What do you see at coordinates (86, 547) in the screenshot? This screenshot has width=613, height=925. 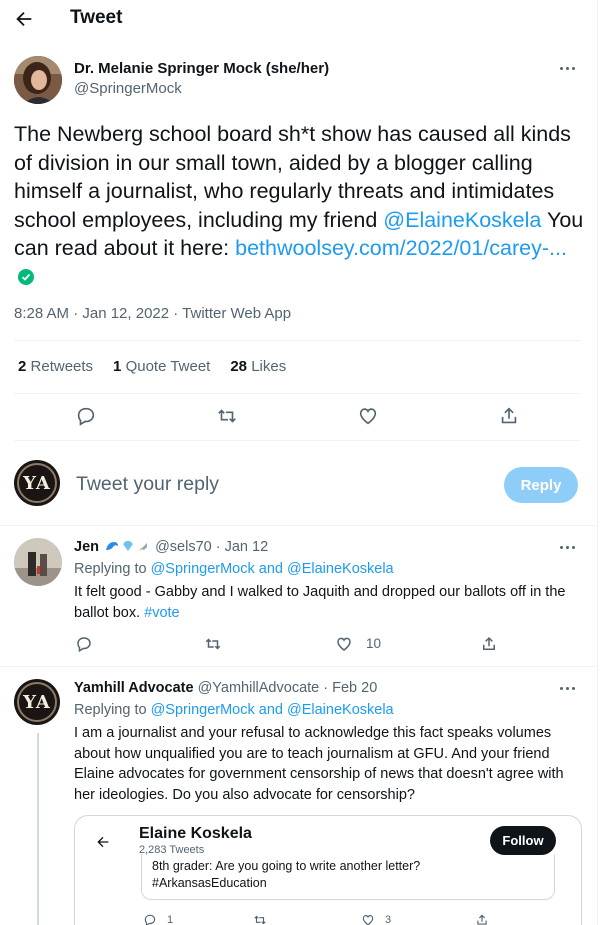 I see `reply-author-name: Jen` at bounding box center [86, 547].